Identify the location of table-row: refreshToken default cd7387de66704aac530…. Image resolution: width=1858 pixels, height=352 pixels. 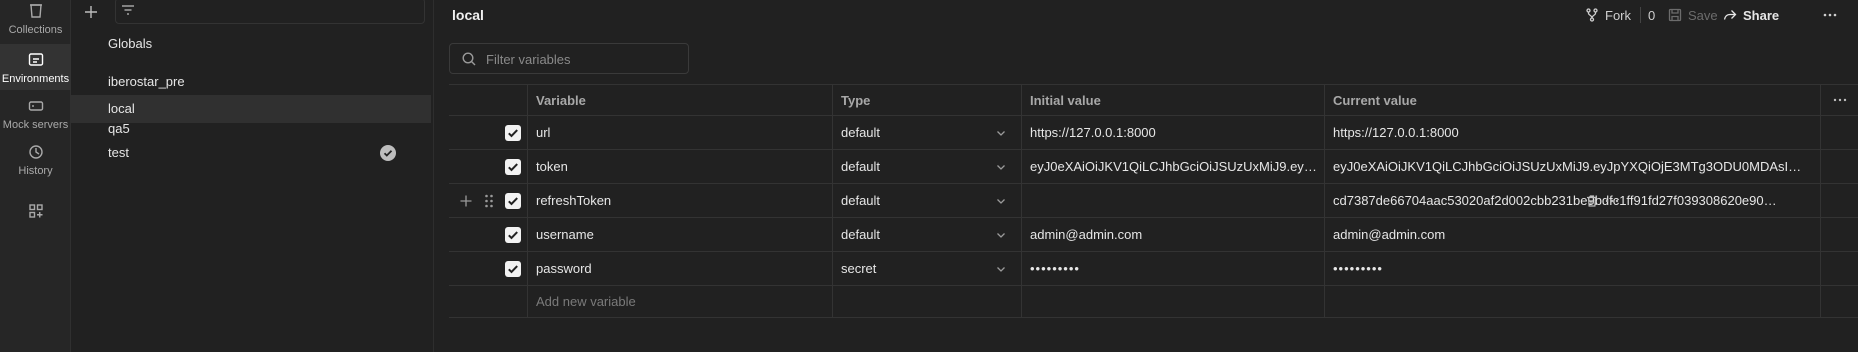
(1153, 201).